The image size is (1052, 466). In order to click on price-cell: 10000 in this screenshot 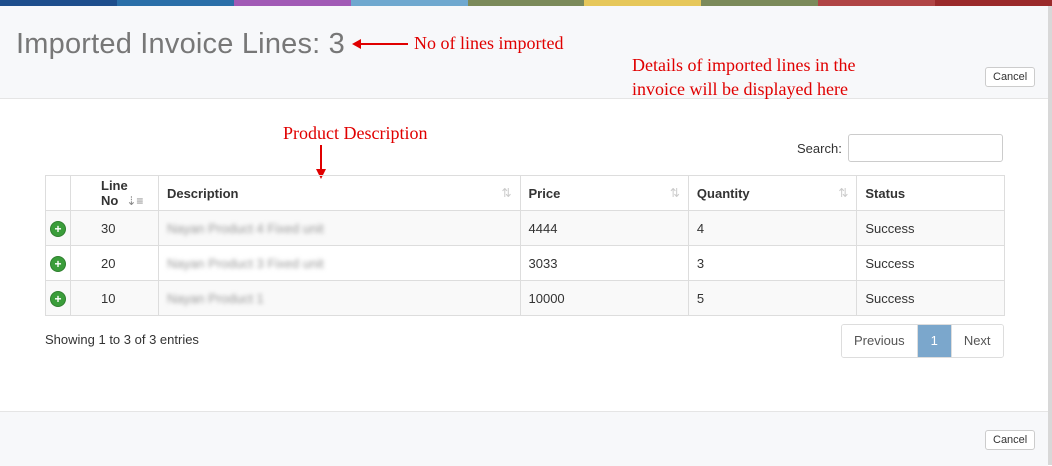, I will do `click(604, 298)`.